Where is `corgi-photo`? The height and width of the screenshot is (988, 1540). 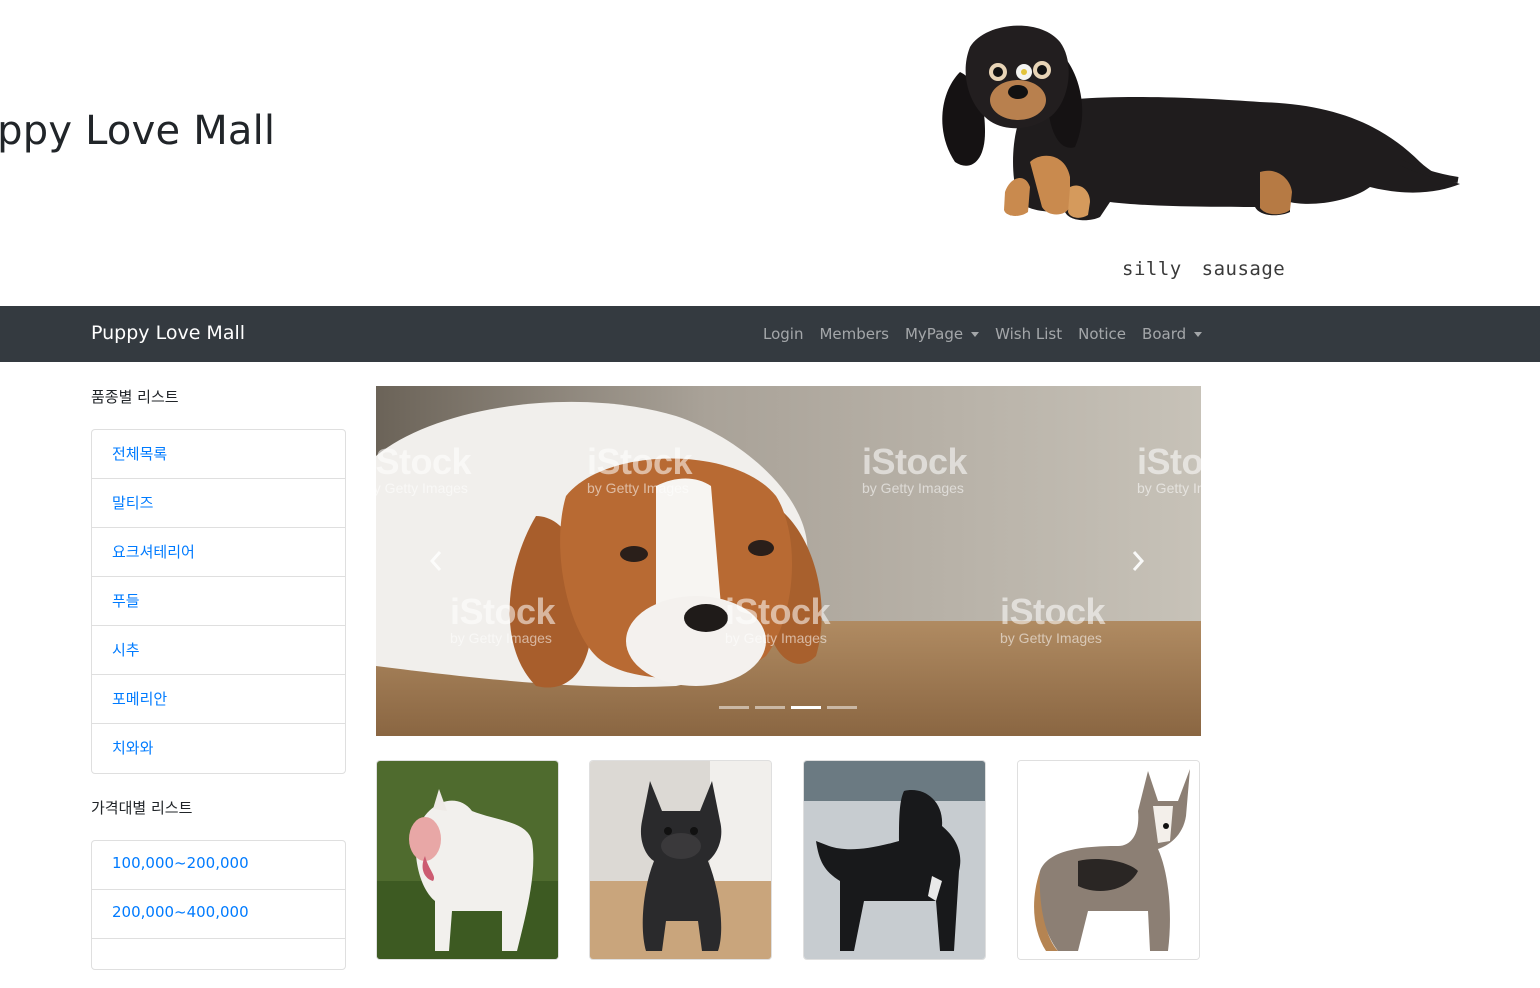 corgi-photo is located at coordinates (1108, 860).